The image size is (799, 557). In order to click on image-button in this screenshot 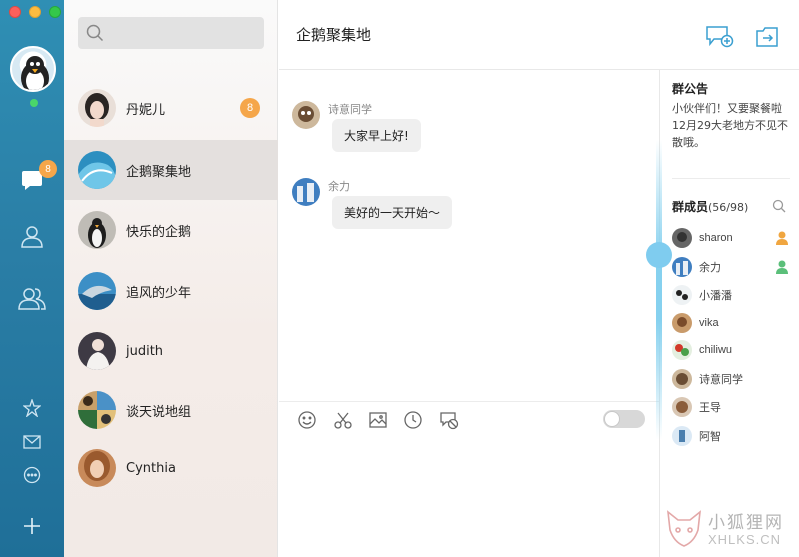, I will do `click(378, 420)`.